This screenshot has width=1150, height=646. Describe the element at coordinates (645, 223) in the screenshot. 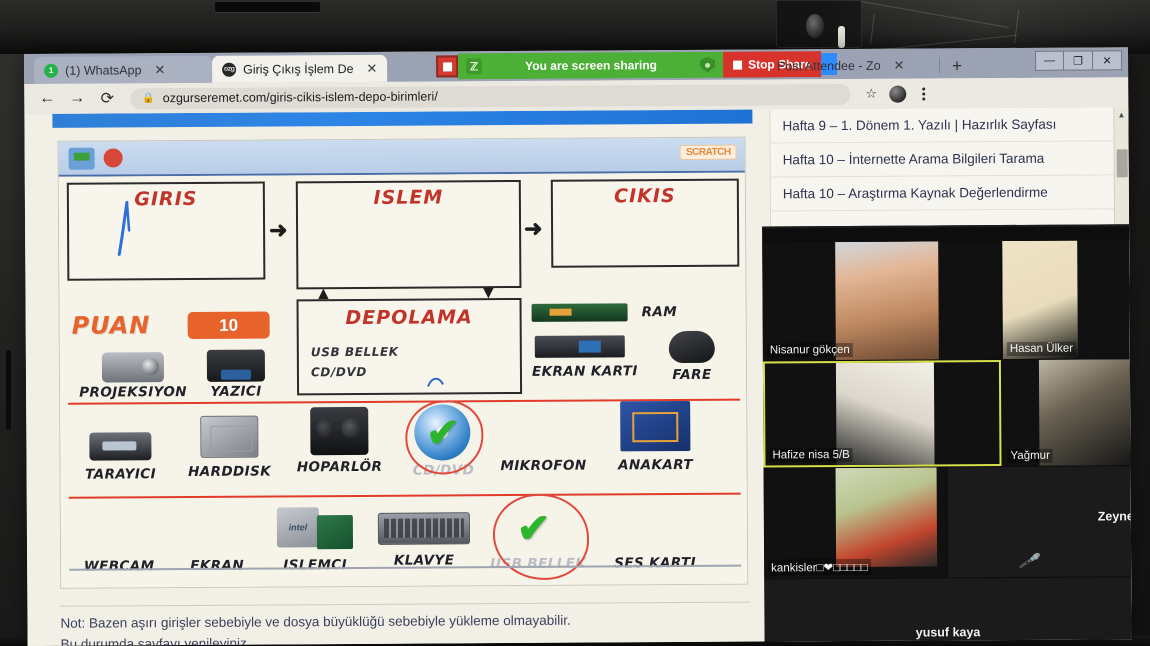

I see `flow-box-cikis: CIKIS` at that location.